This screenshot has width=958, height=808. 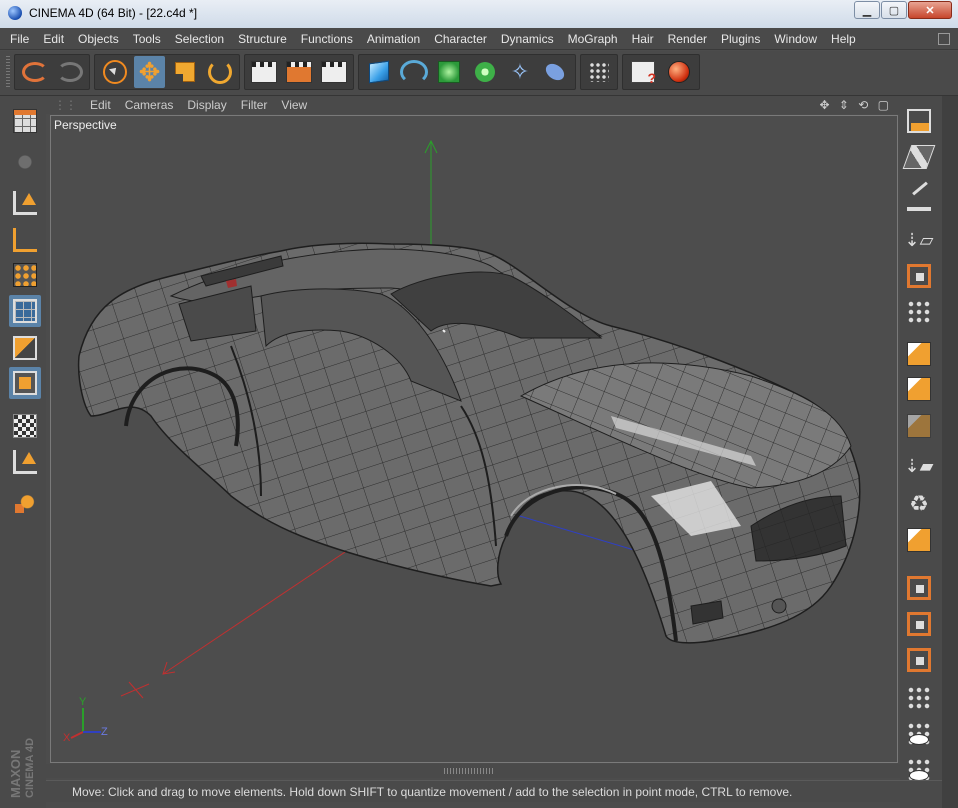 What do you see at coordinates (919, 240) in the screenshot?
I see `extrude-button: ⇣▱` at bounding box center [919, 240].